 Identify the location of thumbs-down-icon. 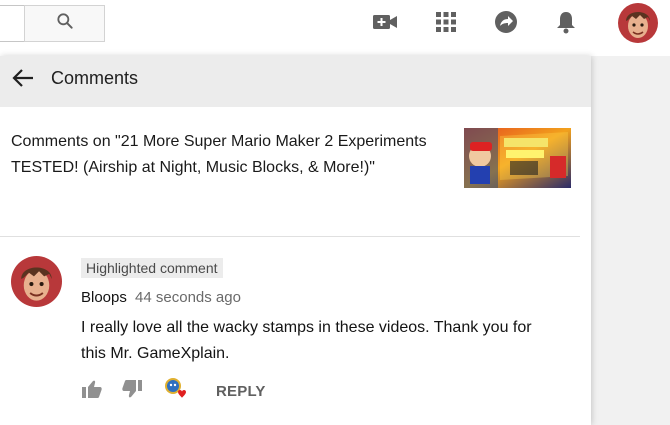
(132, 391).